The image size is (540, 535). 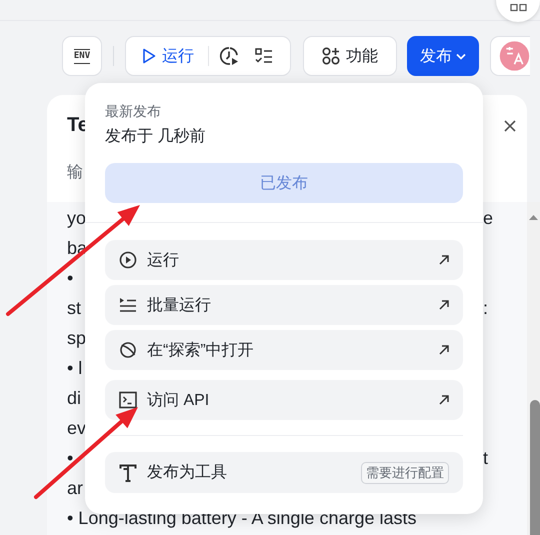 I want to click on menu-item: 访问 API, so click(x=284, y=400).